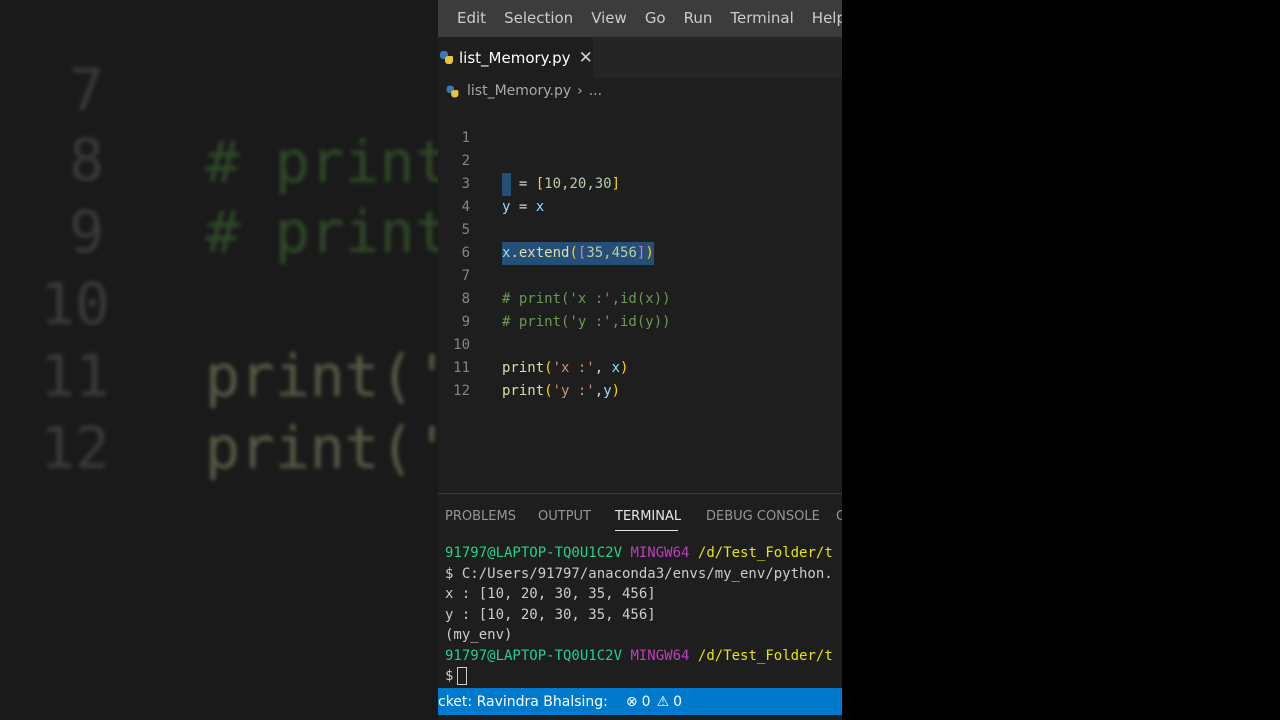 The width and height of the screenshot is (1280, 720). Describe the element at coordinates (640, 717) in the screenshot. I see `window-bottom-edge` at that location.